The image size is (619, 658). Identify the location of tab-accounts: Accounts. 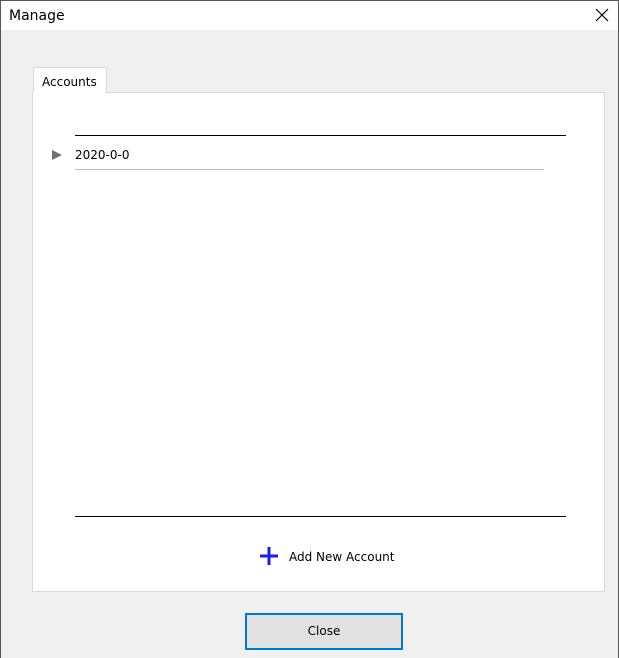
(70, 80).